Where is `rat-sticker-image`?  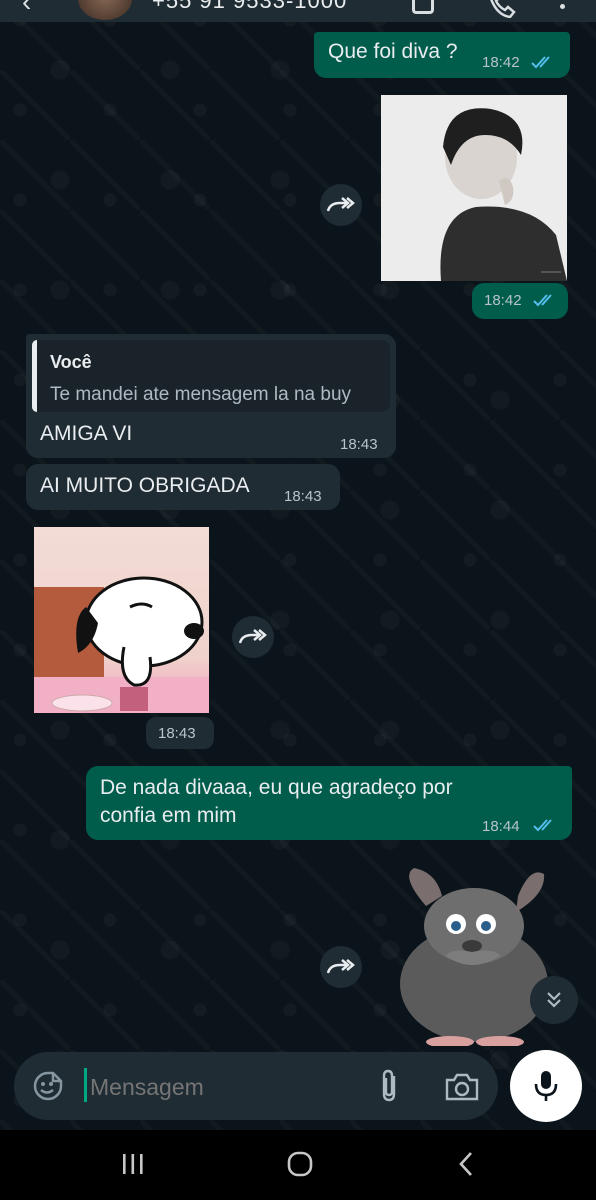 rat-sticker-image is located at coordinates (476, 951).